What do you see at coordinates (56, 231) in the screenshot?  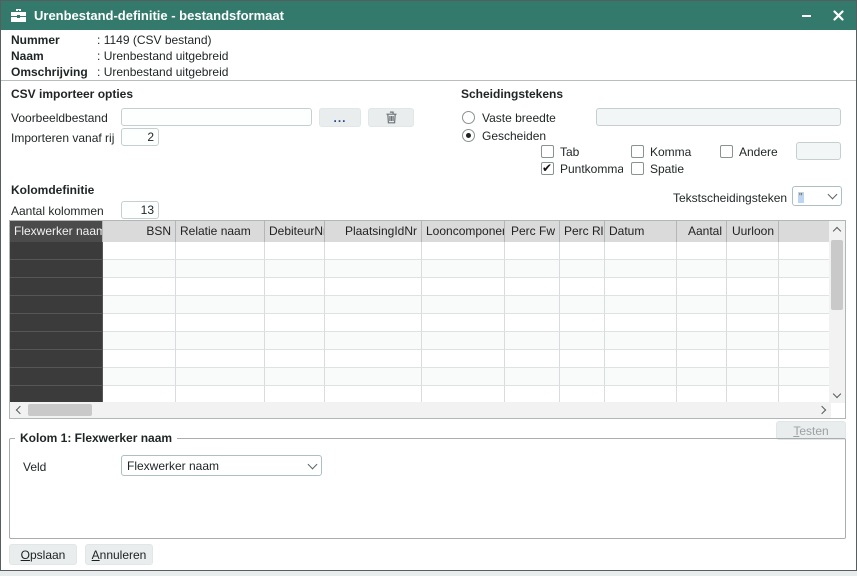 I see `column-header-flexwerker-naam: Flexwerker naam` at bounding box center [56, 231].